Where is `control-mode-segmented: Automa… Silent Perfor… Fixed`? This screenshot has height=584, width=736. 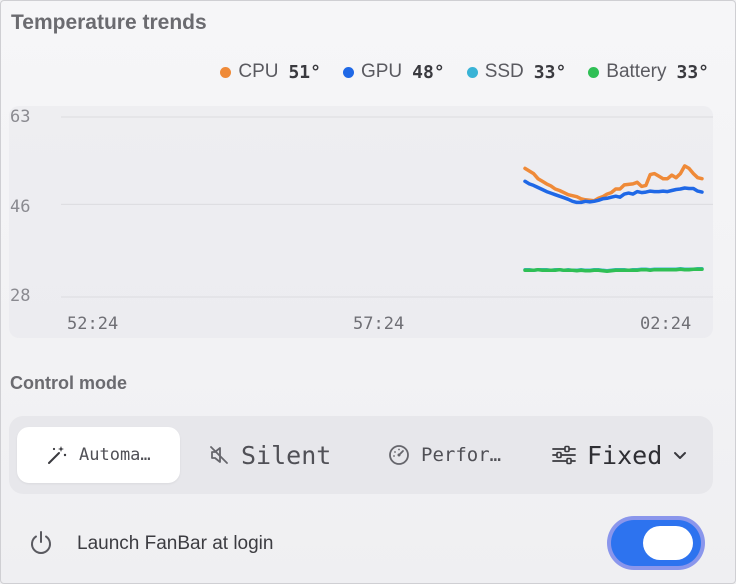 control-mode-segmented: Automa… Silent Perfor… Fixed is located at coordinates (361, 455).